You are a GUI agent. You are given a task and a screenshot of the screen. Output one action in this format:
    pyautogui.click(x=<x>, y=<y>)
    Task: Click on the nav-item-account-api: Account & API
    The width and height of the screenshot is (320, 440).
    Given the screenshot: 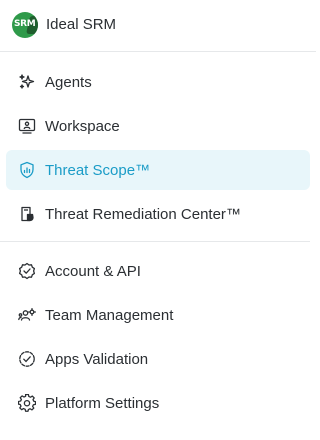 What is the action you would take?
    pyautogui.click(x=158, y=271)
    